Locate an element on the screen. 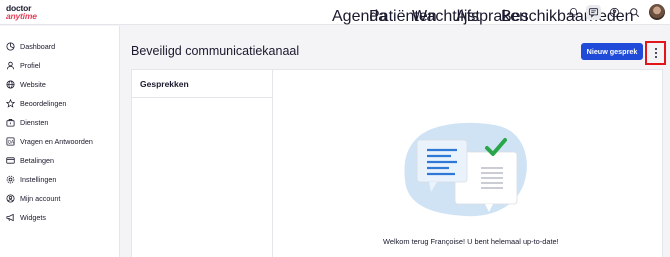  sidebar-item-beoordelingen: Beoordelingen is located at coordinates (36, 103).